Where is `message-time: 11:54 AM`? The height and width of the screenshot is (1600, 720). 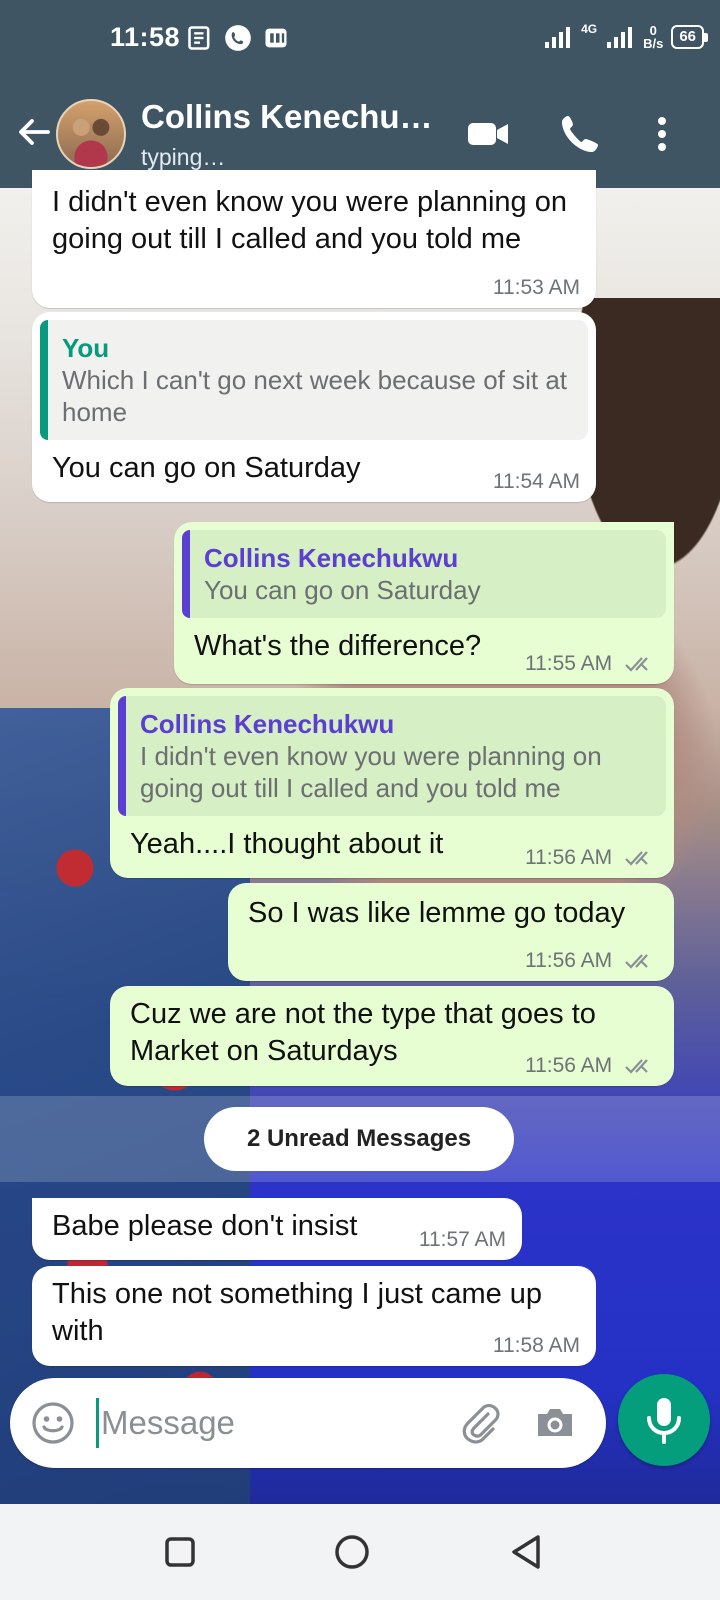
message-time: 11:54 AM is located at coordinates (536, 481).